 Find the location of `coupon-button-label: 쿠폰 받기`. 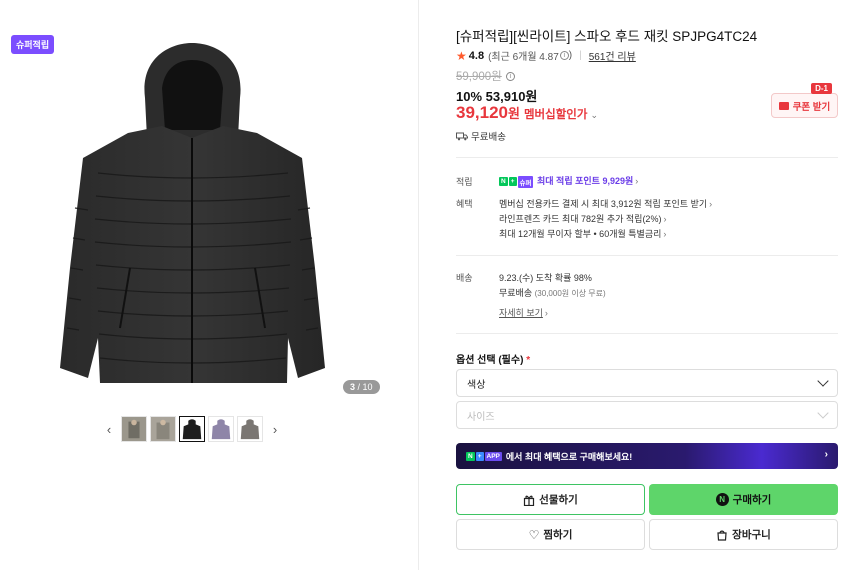

coupon-button-label: 쿠폰 받기 is located at coordinates (811, 107).